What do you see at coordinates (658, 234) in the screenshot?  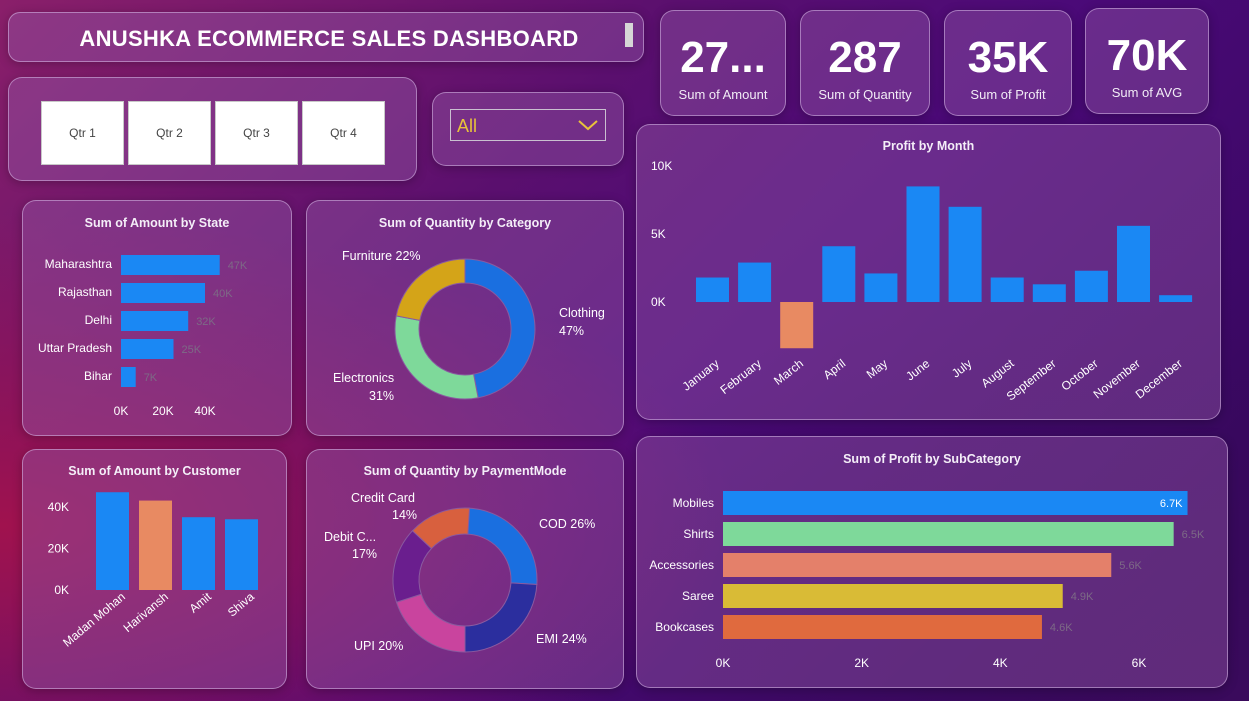 I see `y-tick-label: 5K` at bounding box center [658, 234].